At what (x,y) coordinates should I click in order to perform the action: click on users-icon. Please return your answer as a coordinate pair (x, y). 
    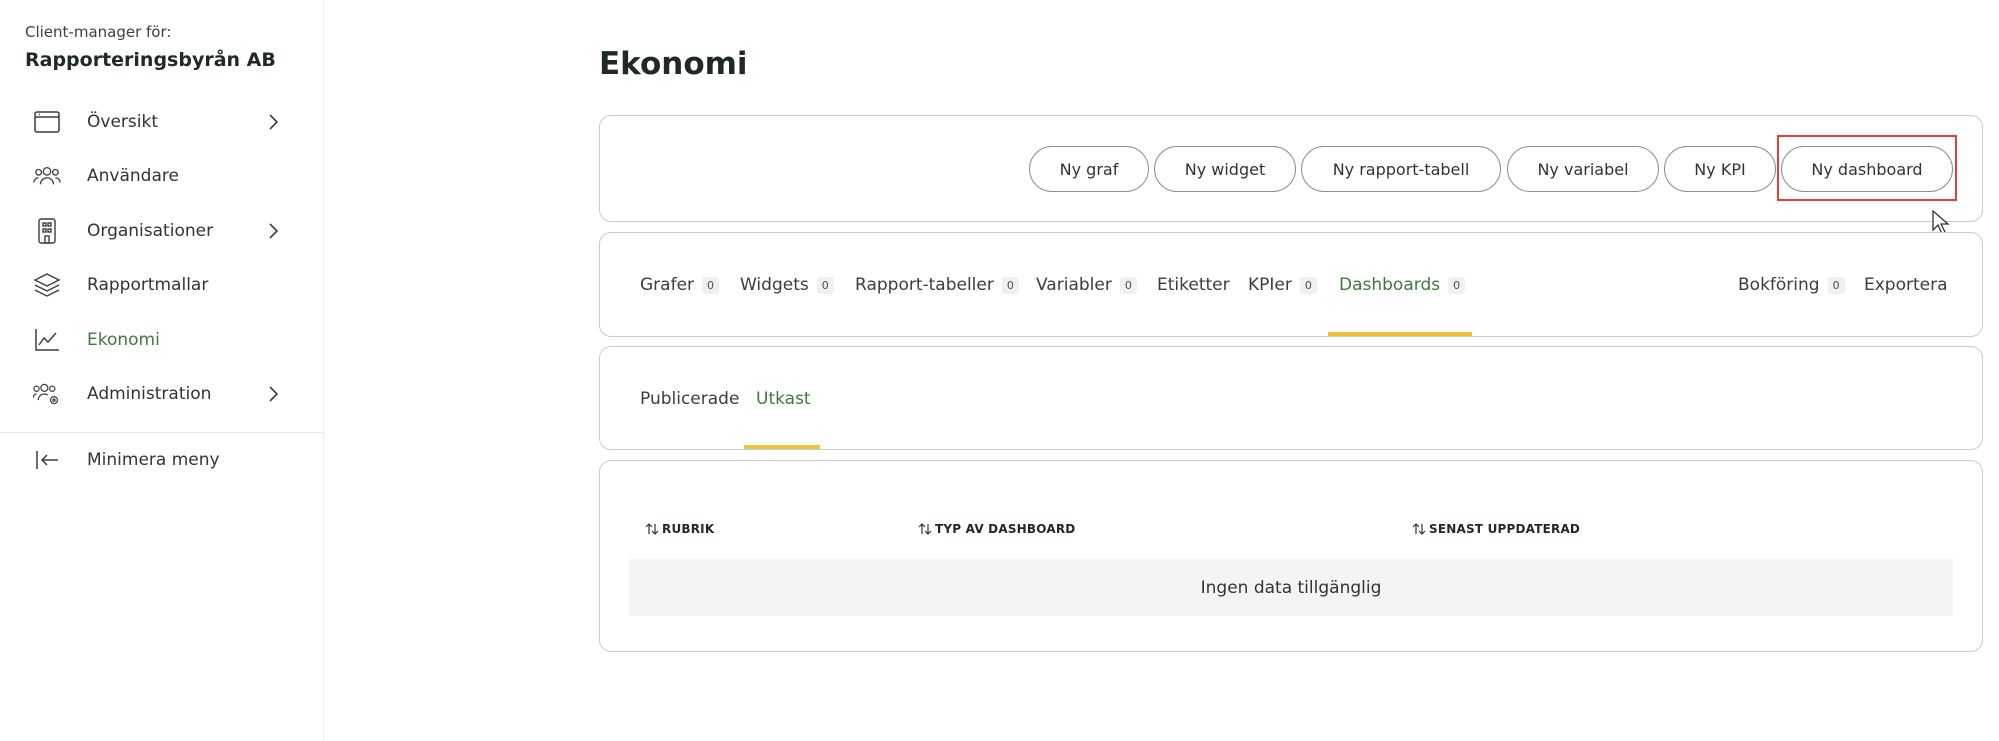
    Looking at the image, I should click on (47, 176).